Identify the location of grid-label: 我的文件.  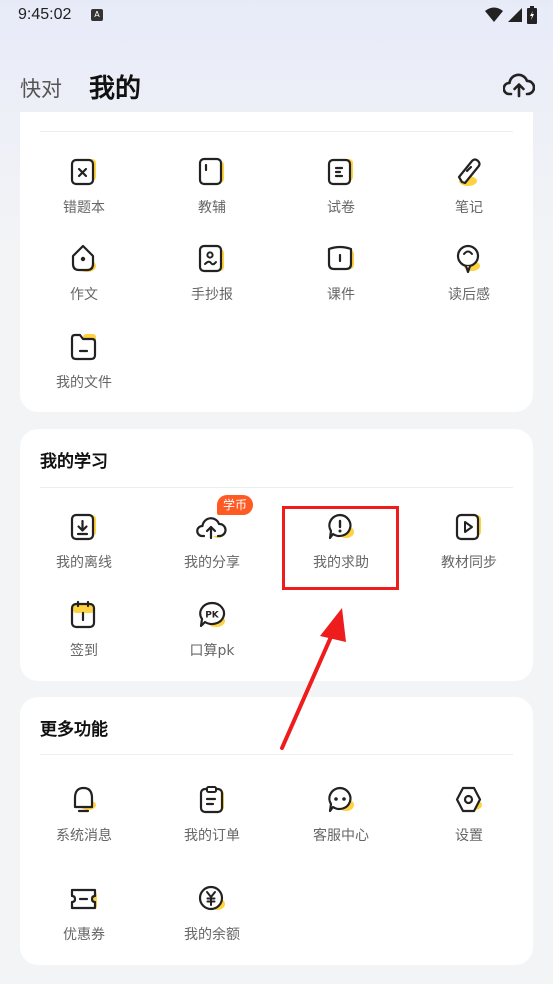
(84, 383).